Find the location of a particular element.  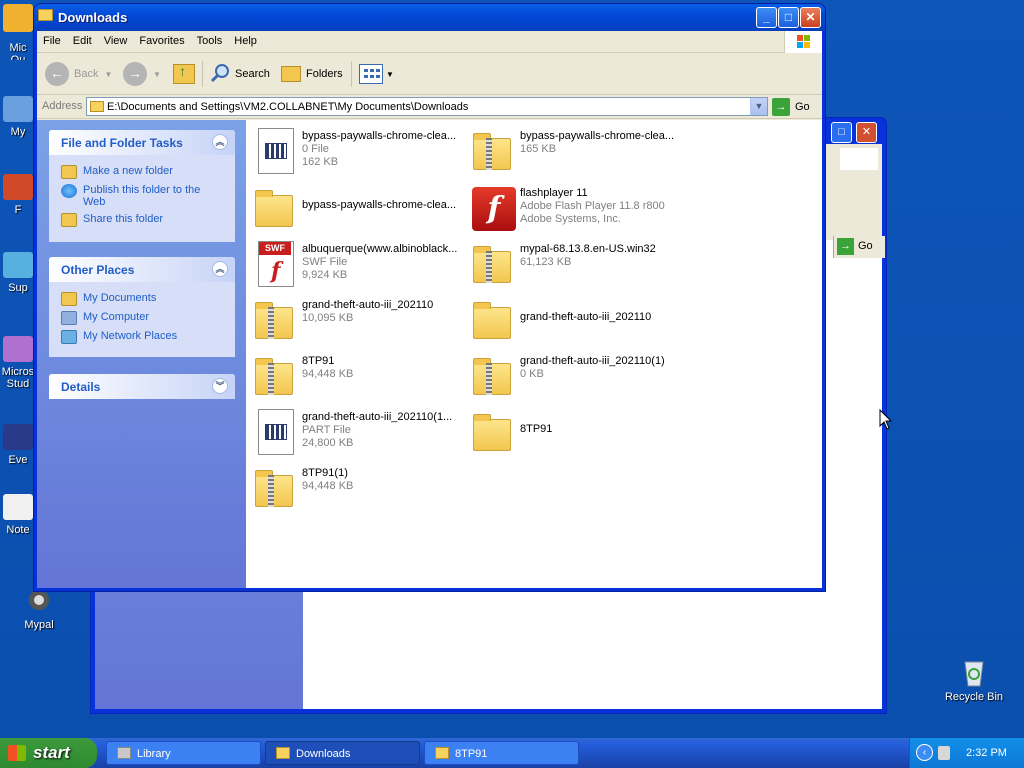

menu-favorites: Favorites is located at coordinates (161, 39).